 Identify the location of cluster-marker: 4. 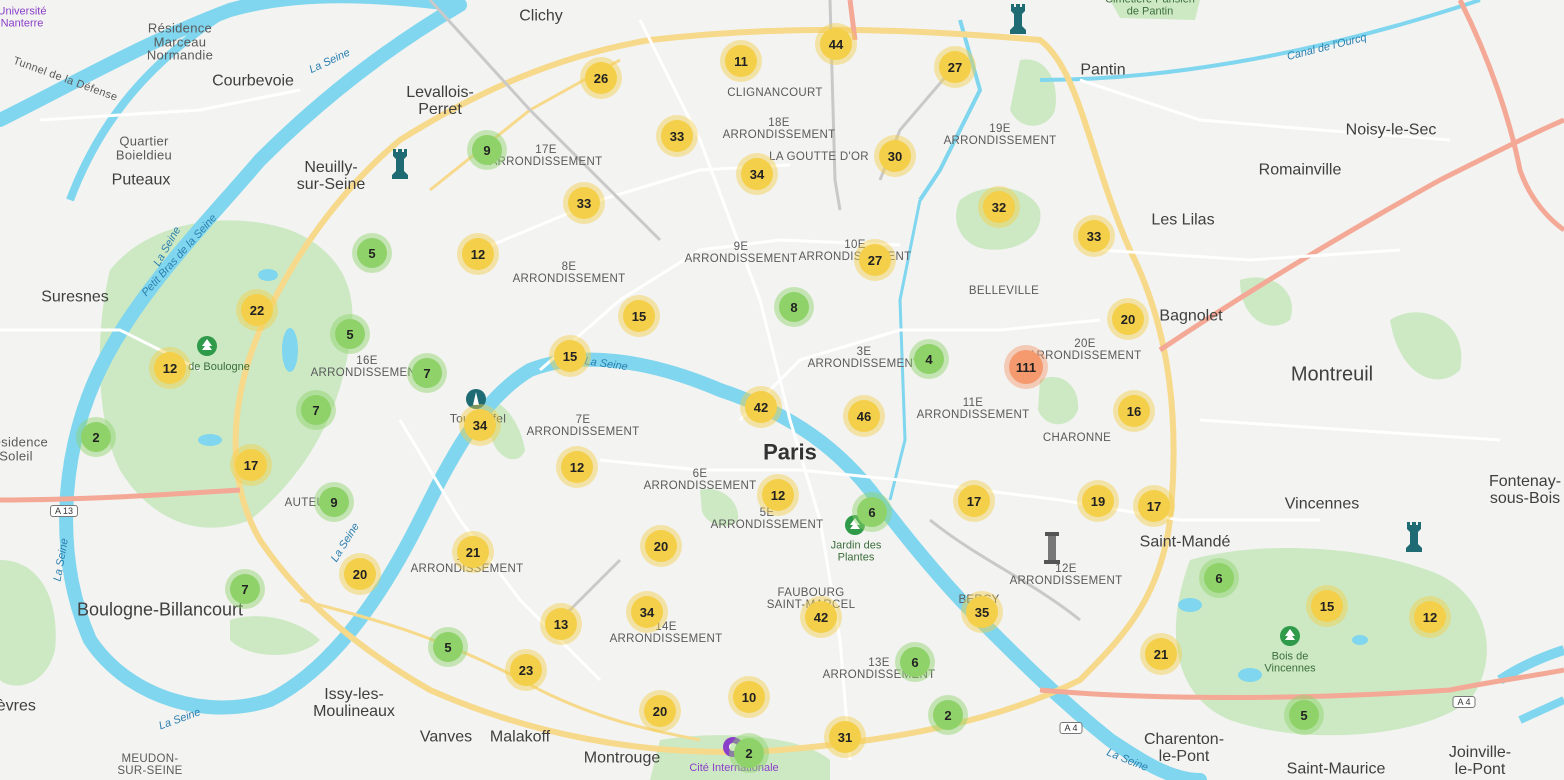
(929, 359).